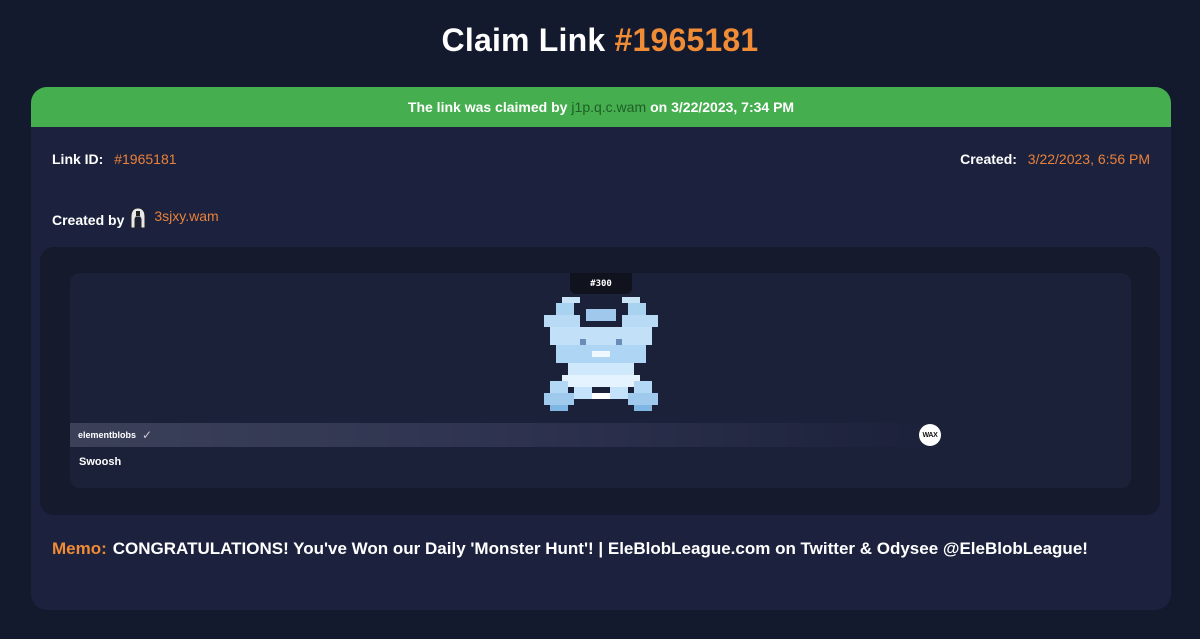 The width and height of the screenshot is (1200, 639). I want to click on nft-name: Swoosh, so click(100, 462).